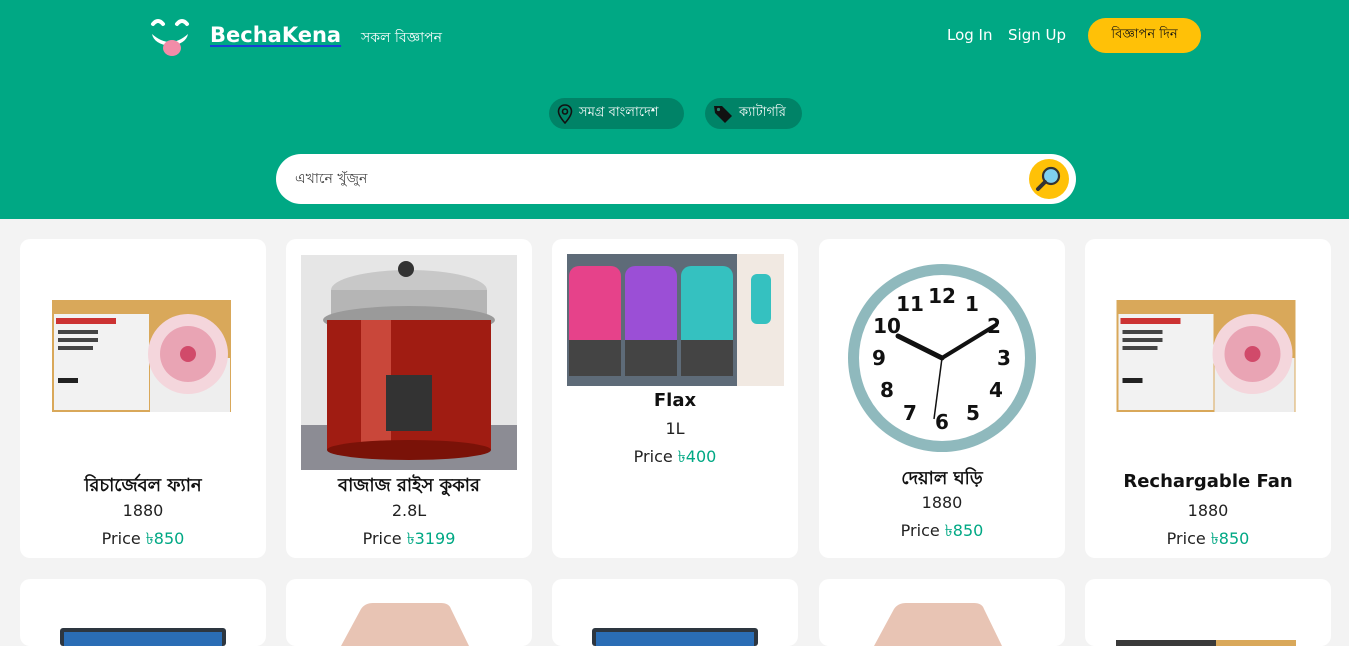 Image resolution: width=1349 pixels, height=646 pixels. I want to click on svg-text: 8, so click(887, 390).